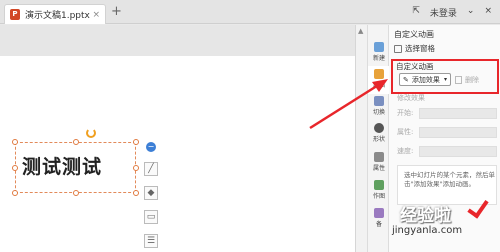 This screenshot has width=500, height=252. Describe the element at coordinates (427, 230) in the screenshot. I see `watermark-url: jingyanla.com` at that location.